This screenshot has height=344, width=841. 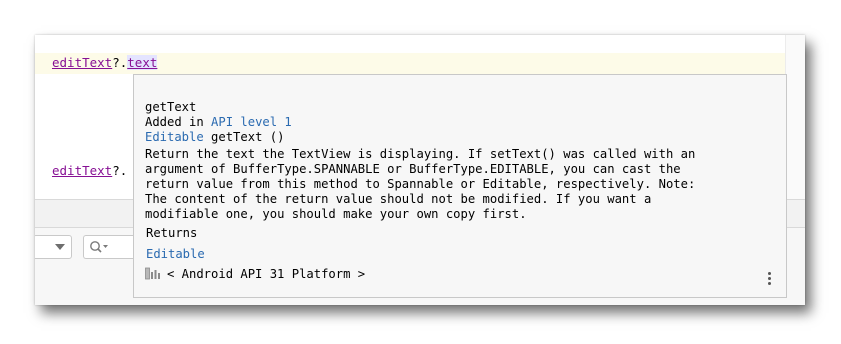 I want to click on chevron-down-icon, so click(x=60, y=247).